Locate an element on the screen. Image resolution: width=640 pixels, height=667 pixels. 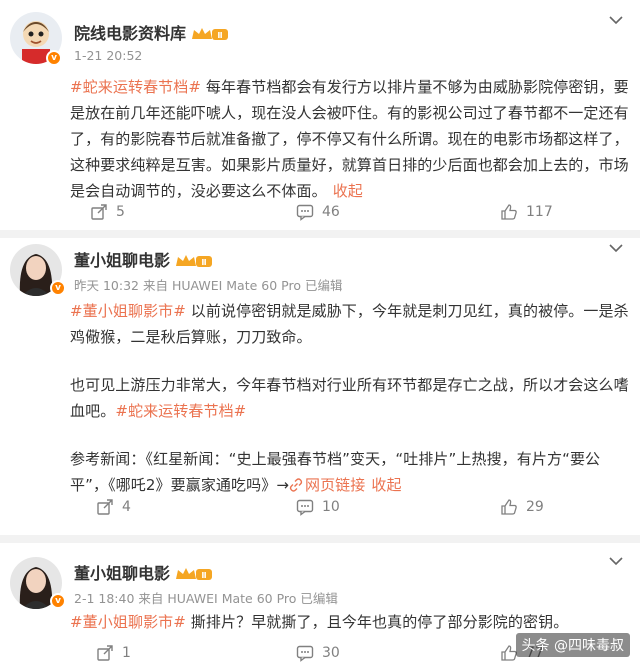
like-button: 29 is located at coordinates (522, 507).